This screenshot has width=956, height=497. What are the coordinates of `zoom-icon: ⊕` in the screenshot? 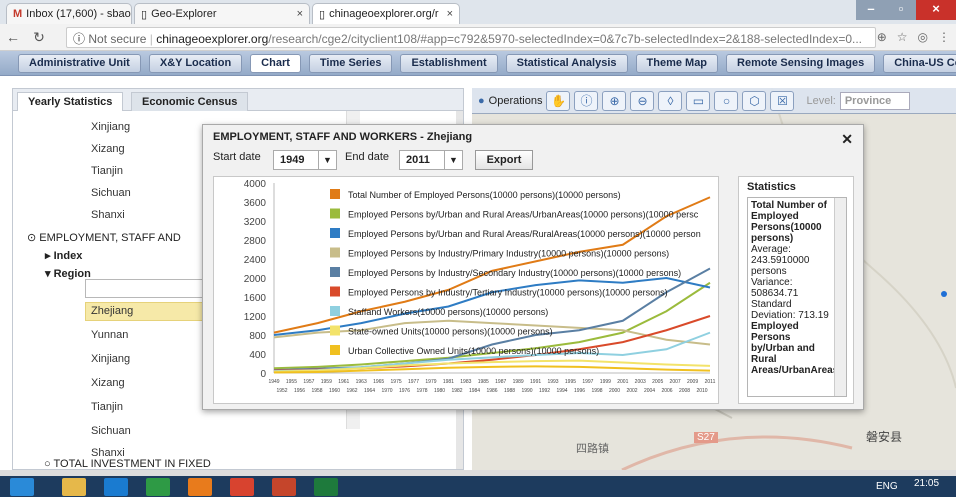 It's located at (882, 37).